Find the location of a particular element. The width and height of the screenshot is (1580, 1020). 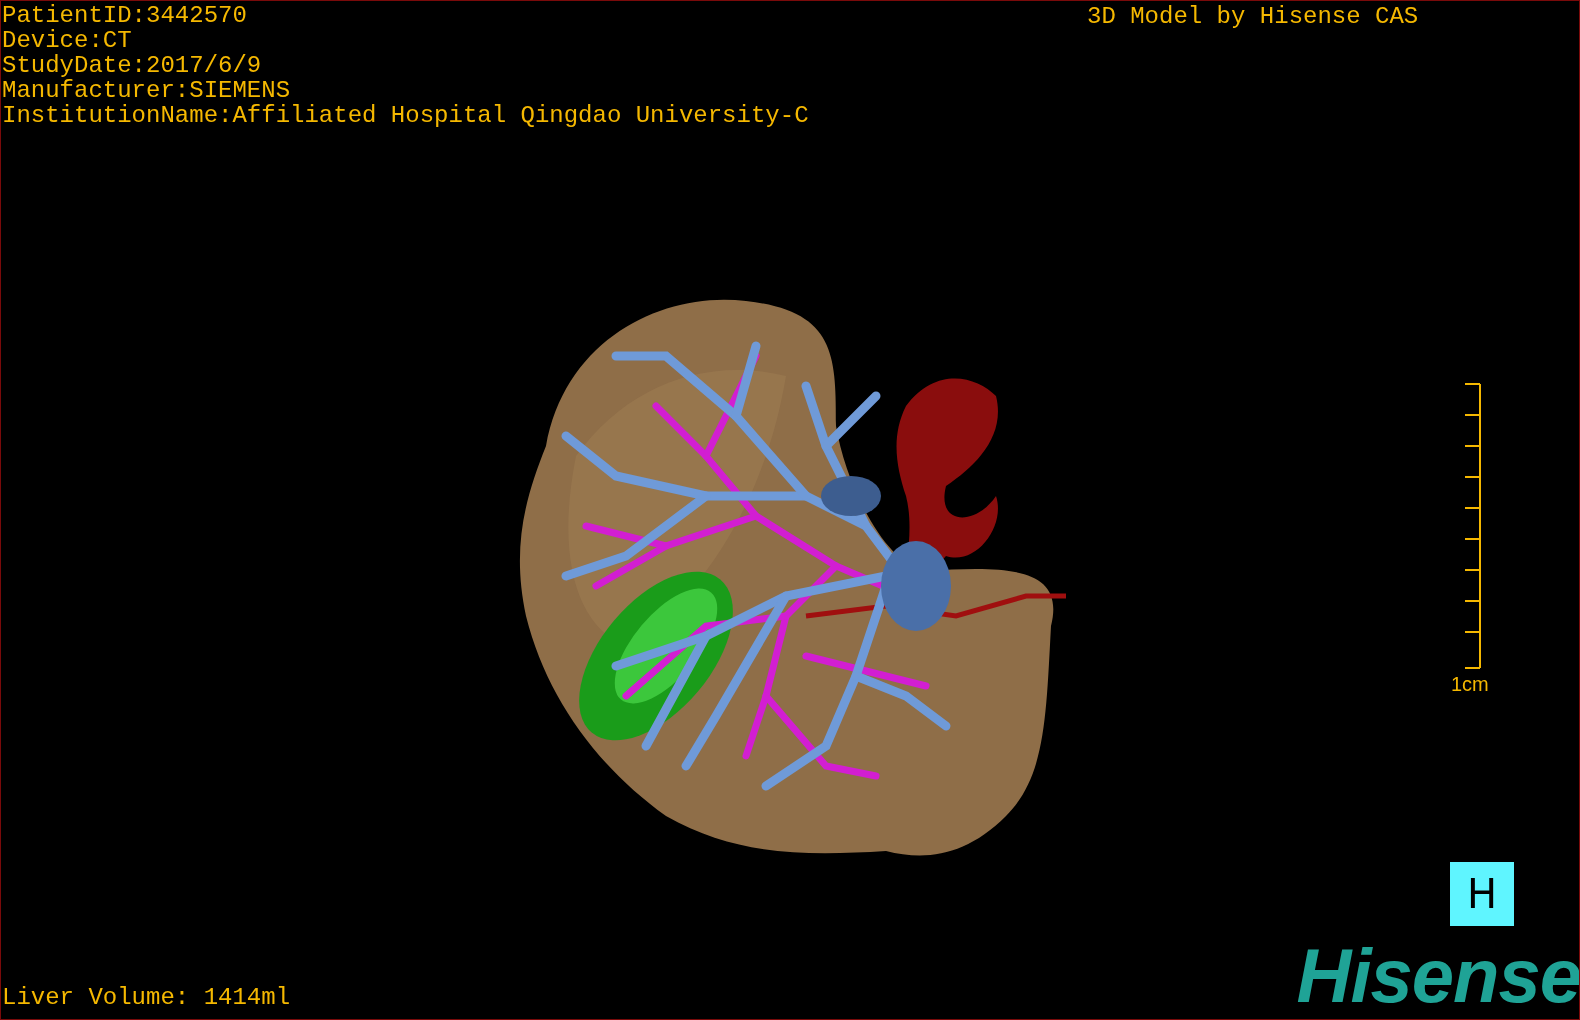

patient-info-line: Device:CT is located at coordinates (67, 40).